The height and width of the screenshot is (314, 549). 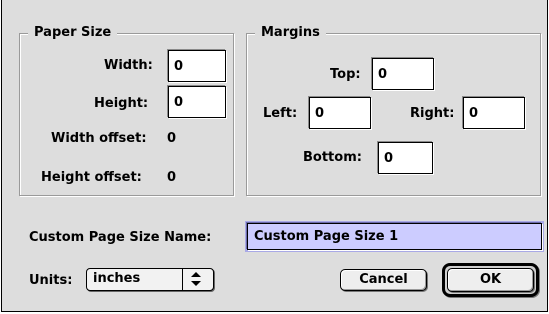 What do you see at coordinates (345, 74) in the screenshot?
I see `top-margin-label: Top:` at bounding box center [345, 74].